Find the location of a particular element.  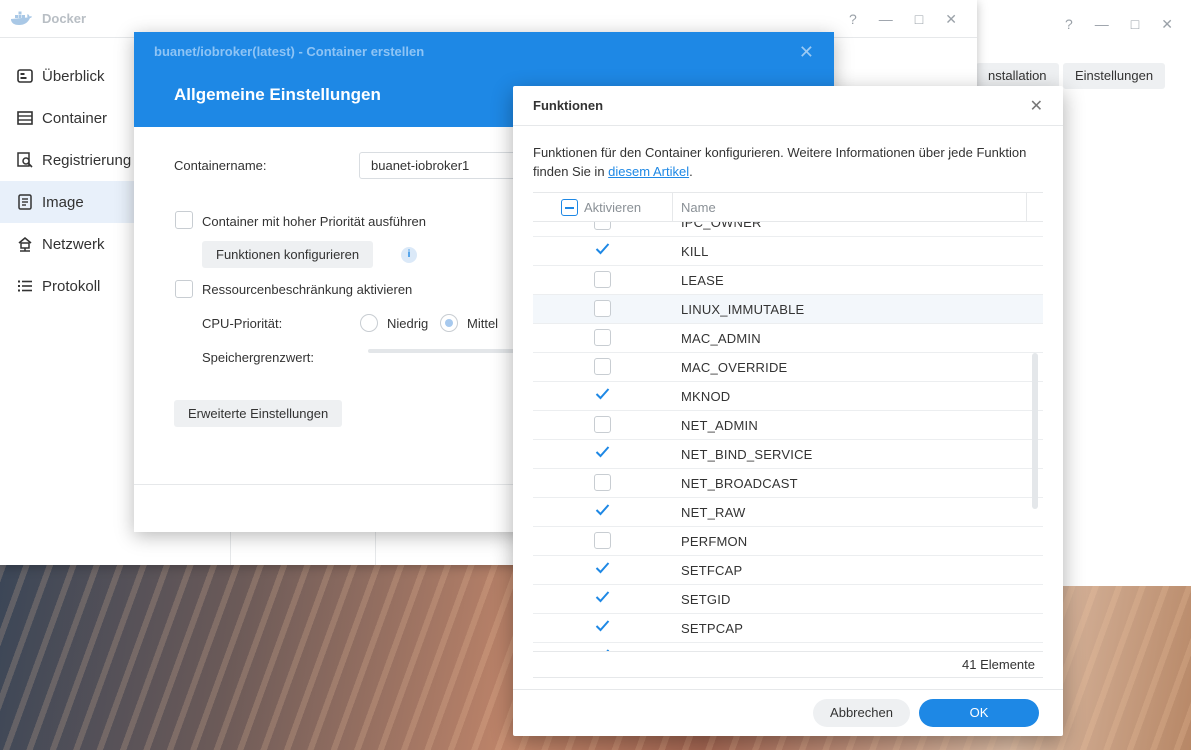

function-name: MAC_OVERRIDE is located at coordinates (734, 367).